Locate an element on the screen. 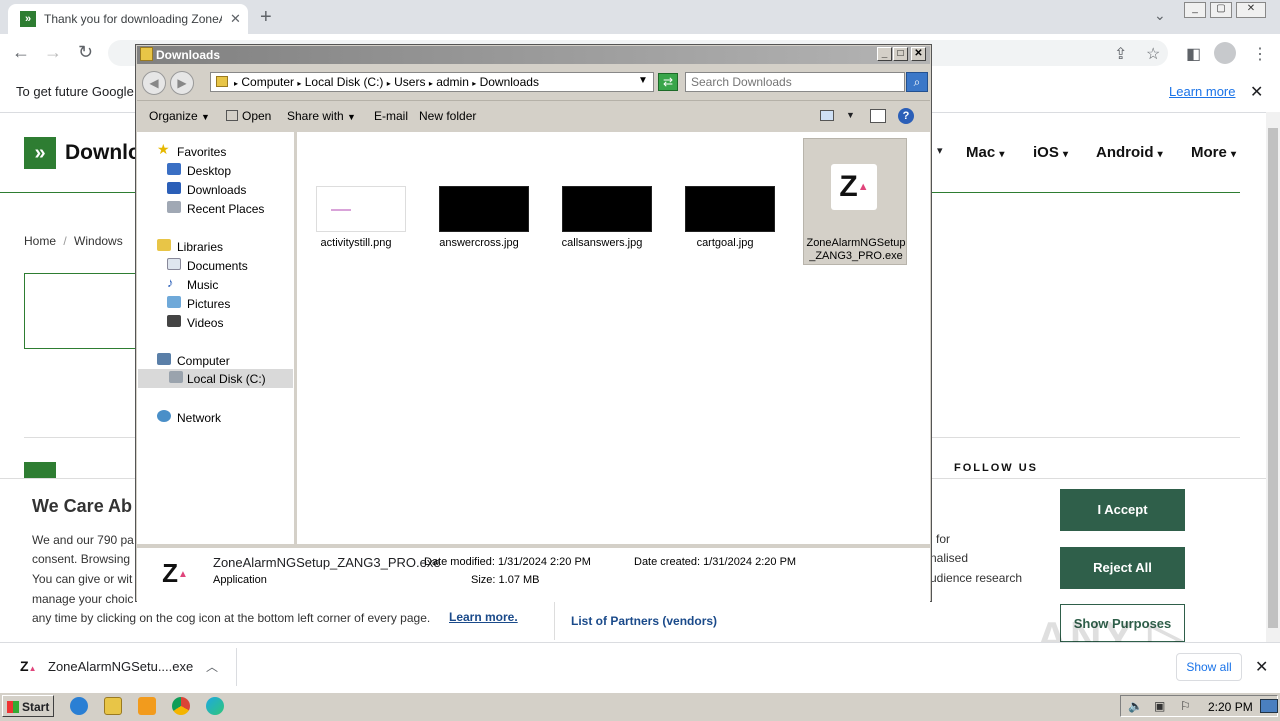 The height and width of the screenshot is (721, 1280). search-input is located at coordinates (795, 82).